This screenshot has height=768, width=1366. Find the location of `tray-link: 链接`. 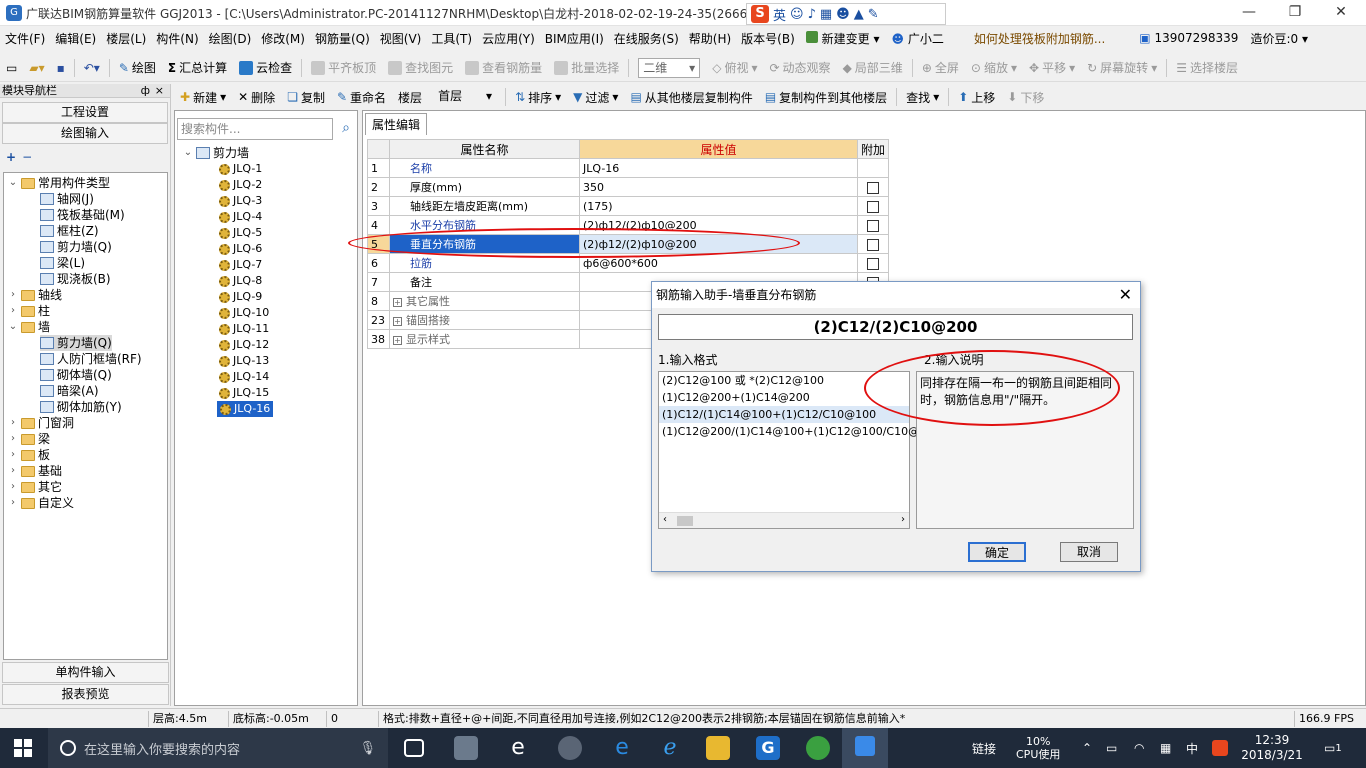

tray-link: 链接 is located at coordinates (984, 748).